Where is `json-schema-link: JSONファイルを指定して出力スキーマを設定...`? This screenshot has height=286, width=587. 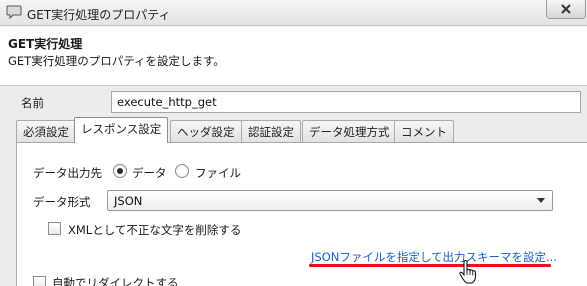
json-schema-link: JSONファイルを指定して出力スキーマを設定... is located at coordinates (434, 257).